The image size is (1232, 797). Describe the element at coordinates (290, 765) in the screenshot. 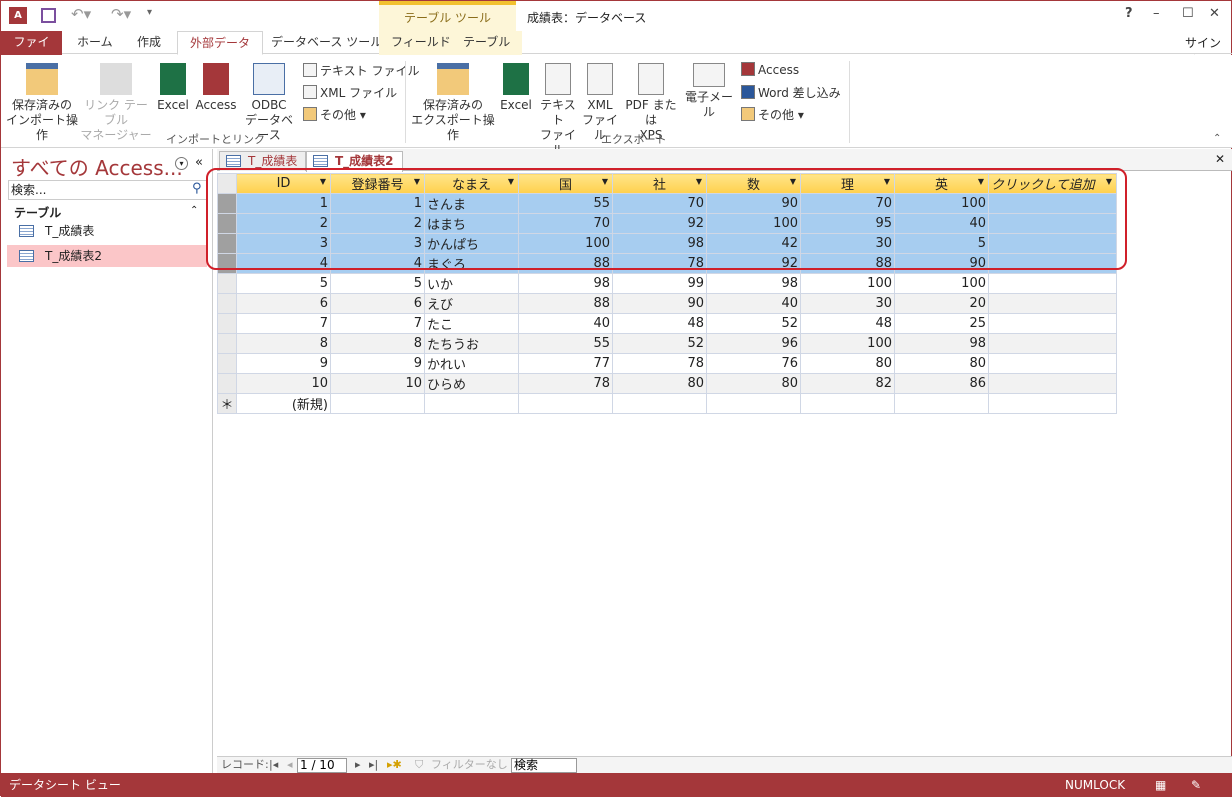

I see `previous-record-button: ◂` at that location.